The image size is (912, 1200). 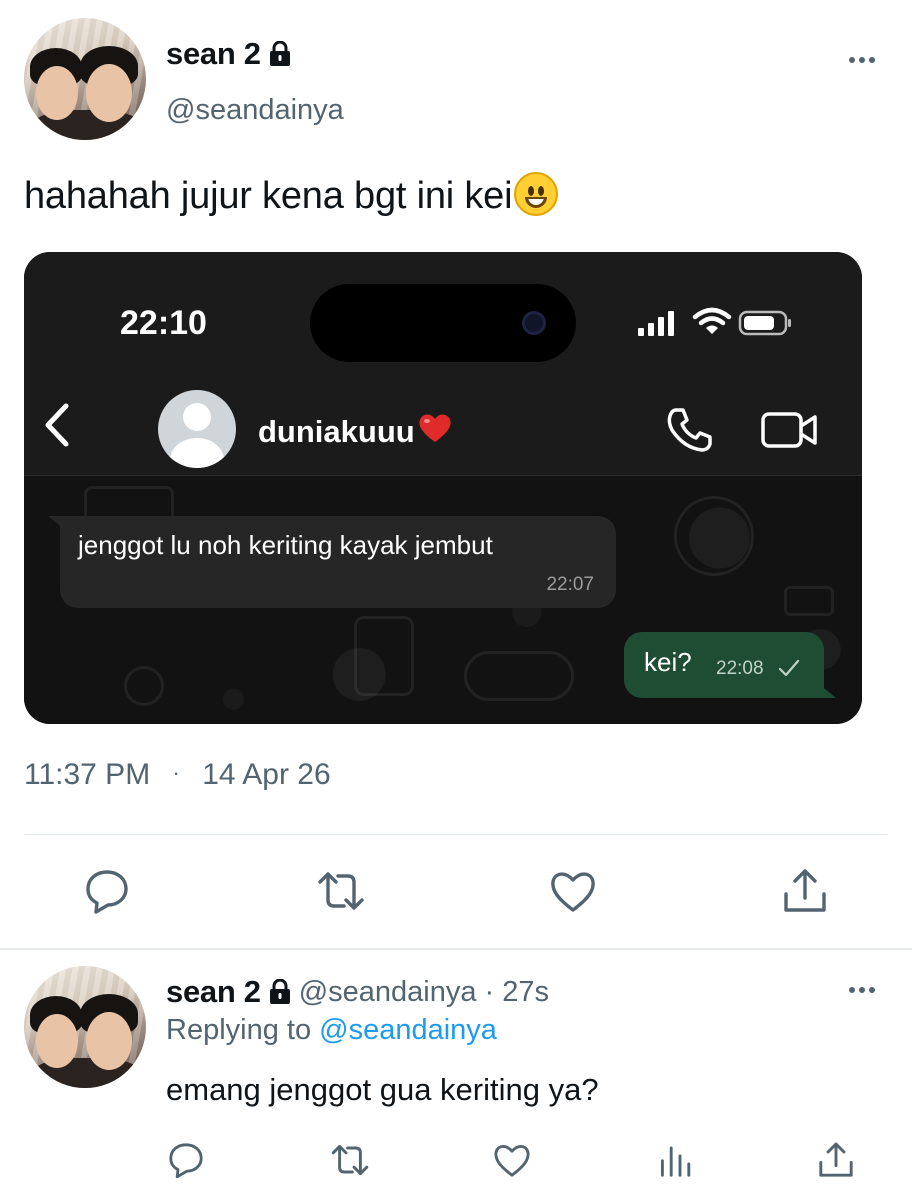 What do you see at coordinates (239, 1030) in the screenshot?
I see `replying-to-label: Replying to` at bounding box center [239, 1030].